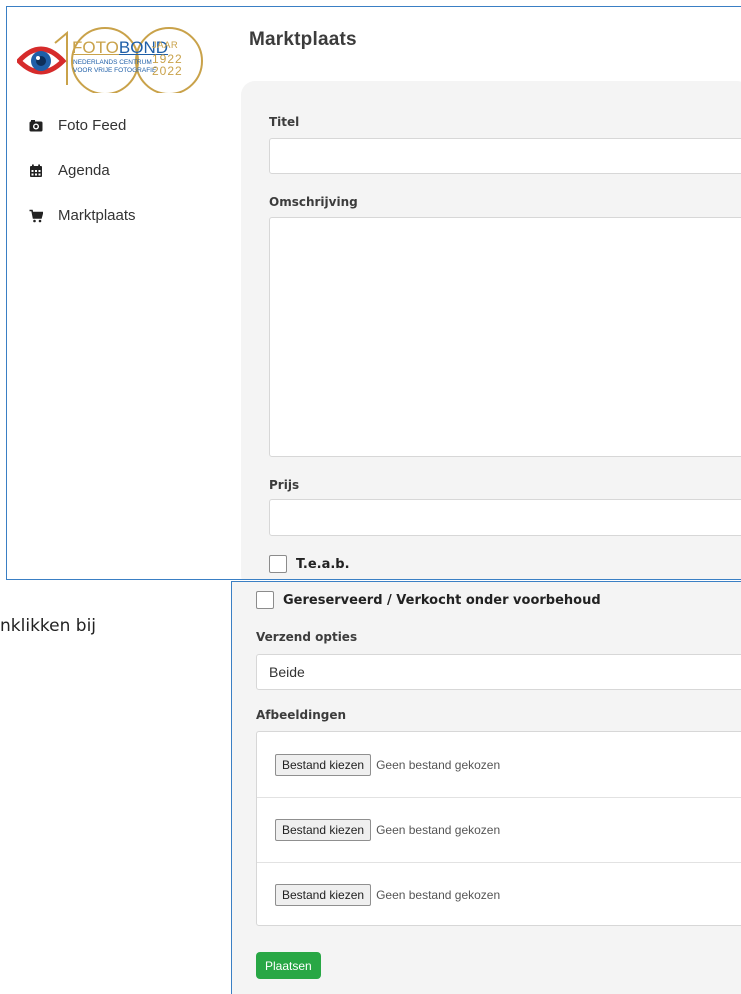 This screenshot has height=994, width=741. What do you see at coordinates (115, 70) in the screenshot?
I see `logo-tagline-line2: VOOR VRIJE FOTOGRAFIE` at bounding box center [115, 70].